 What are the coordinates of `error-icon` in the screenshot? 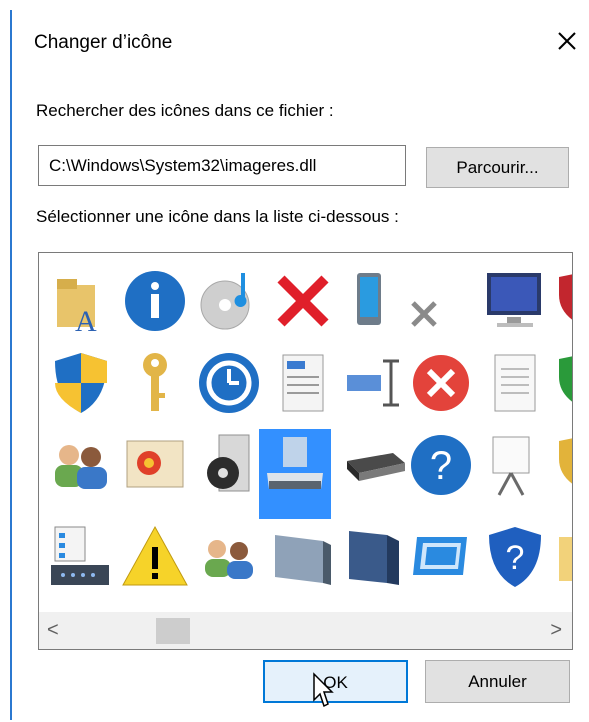 It's located at (441, 383).